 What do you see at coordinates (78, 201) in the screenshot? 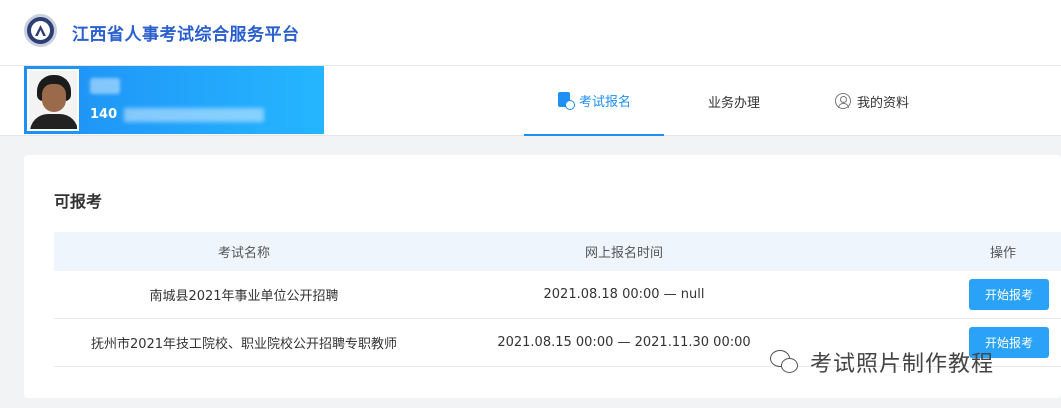
I see `section-title: 可报考` at bounding box center [78, 201].